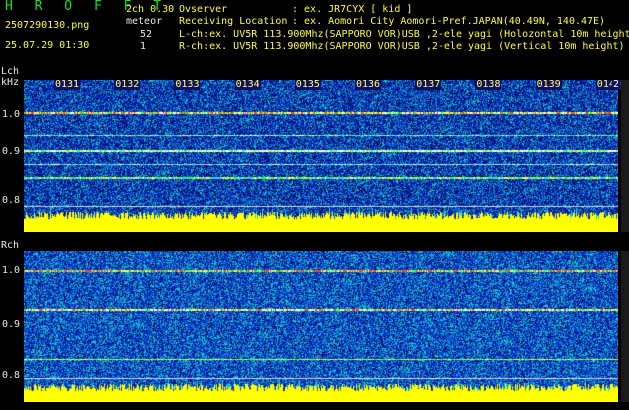 Image resolution: width=629 pixels, height=410 pixels. I want to click on time-label-0139: 0139, so click(548, 84).